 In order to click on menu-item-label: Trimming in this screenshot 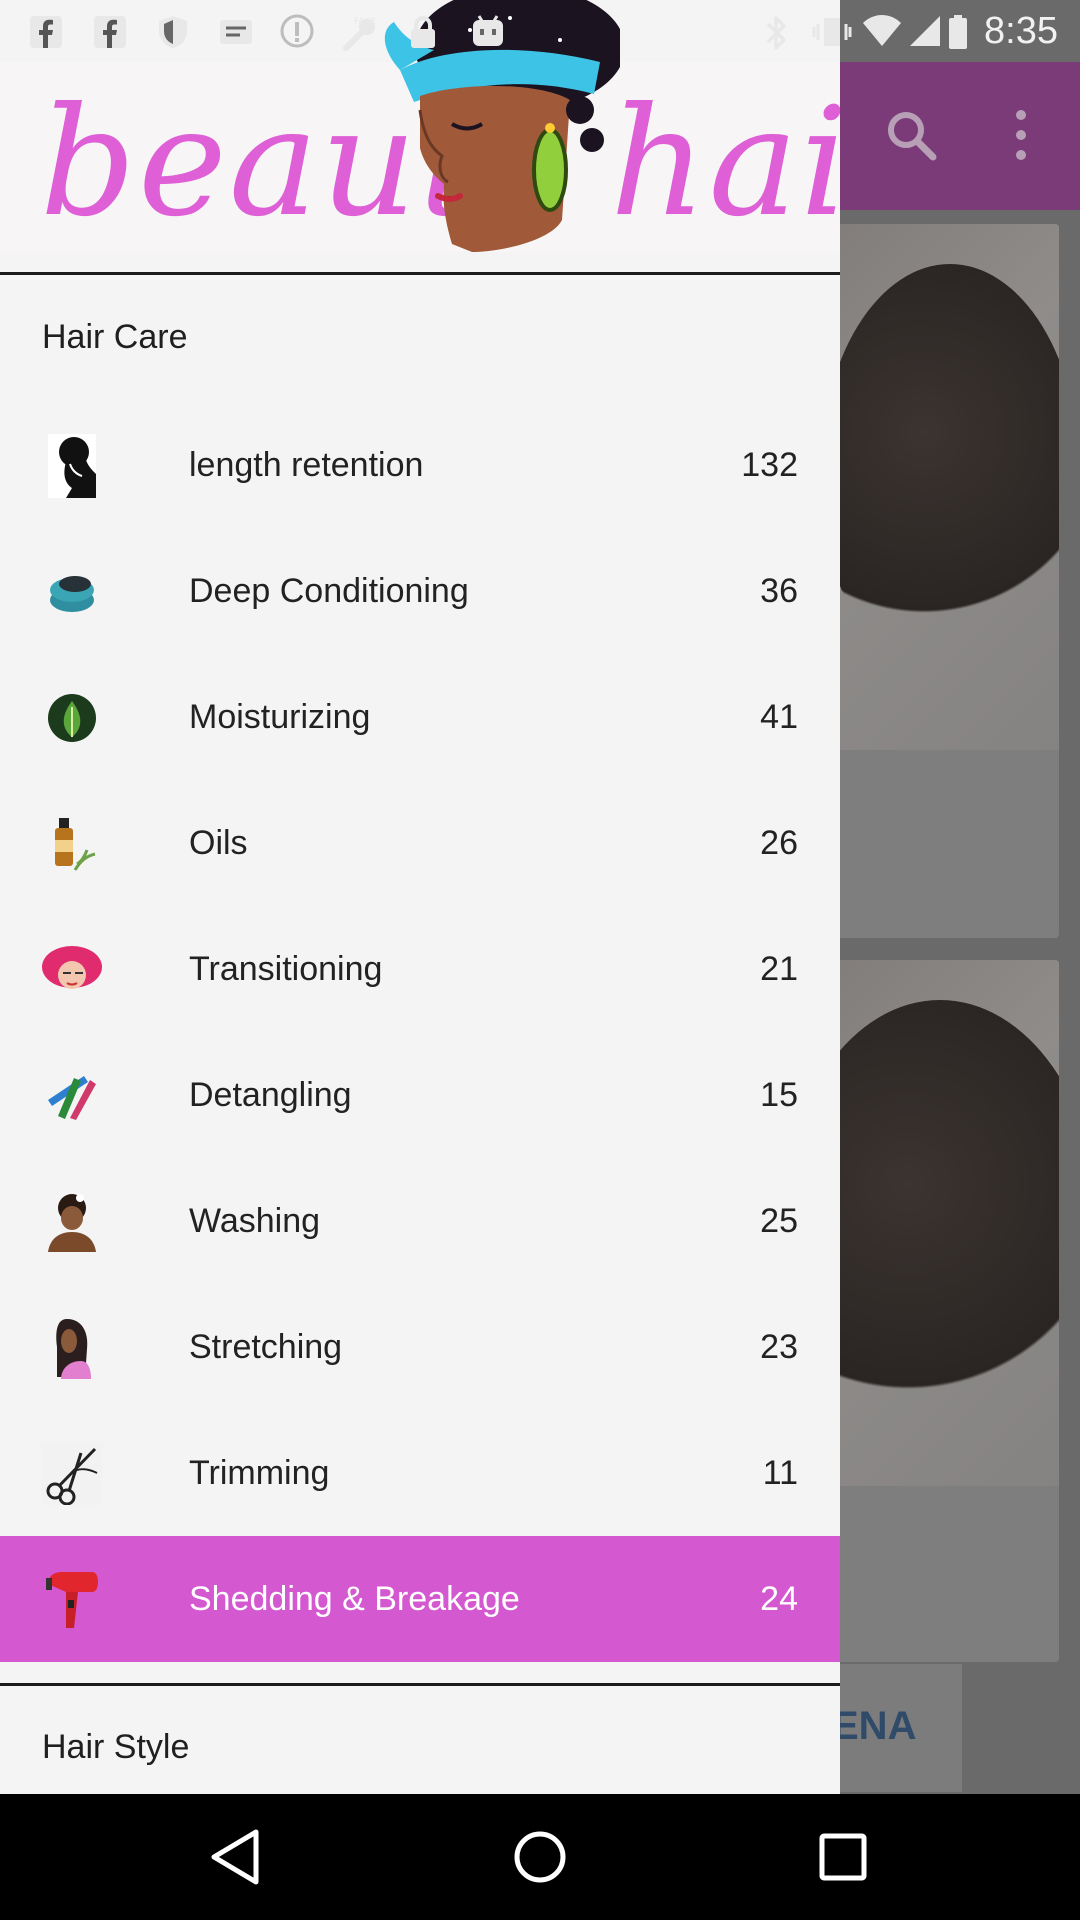, I will do `click(259, 1473)`.